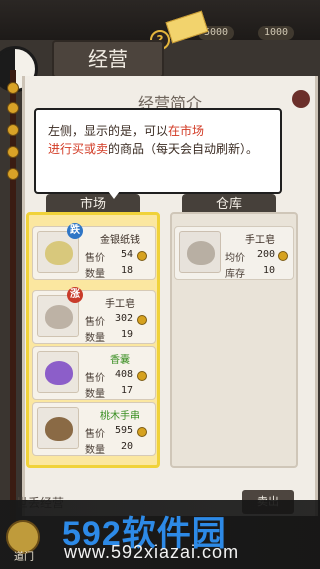 The image size is (320, 569). Describe the element at coordinates (235, 274) in the screenshot. I see `stock-label: 库存` at that location.